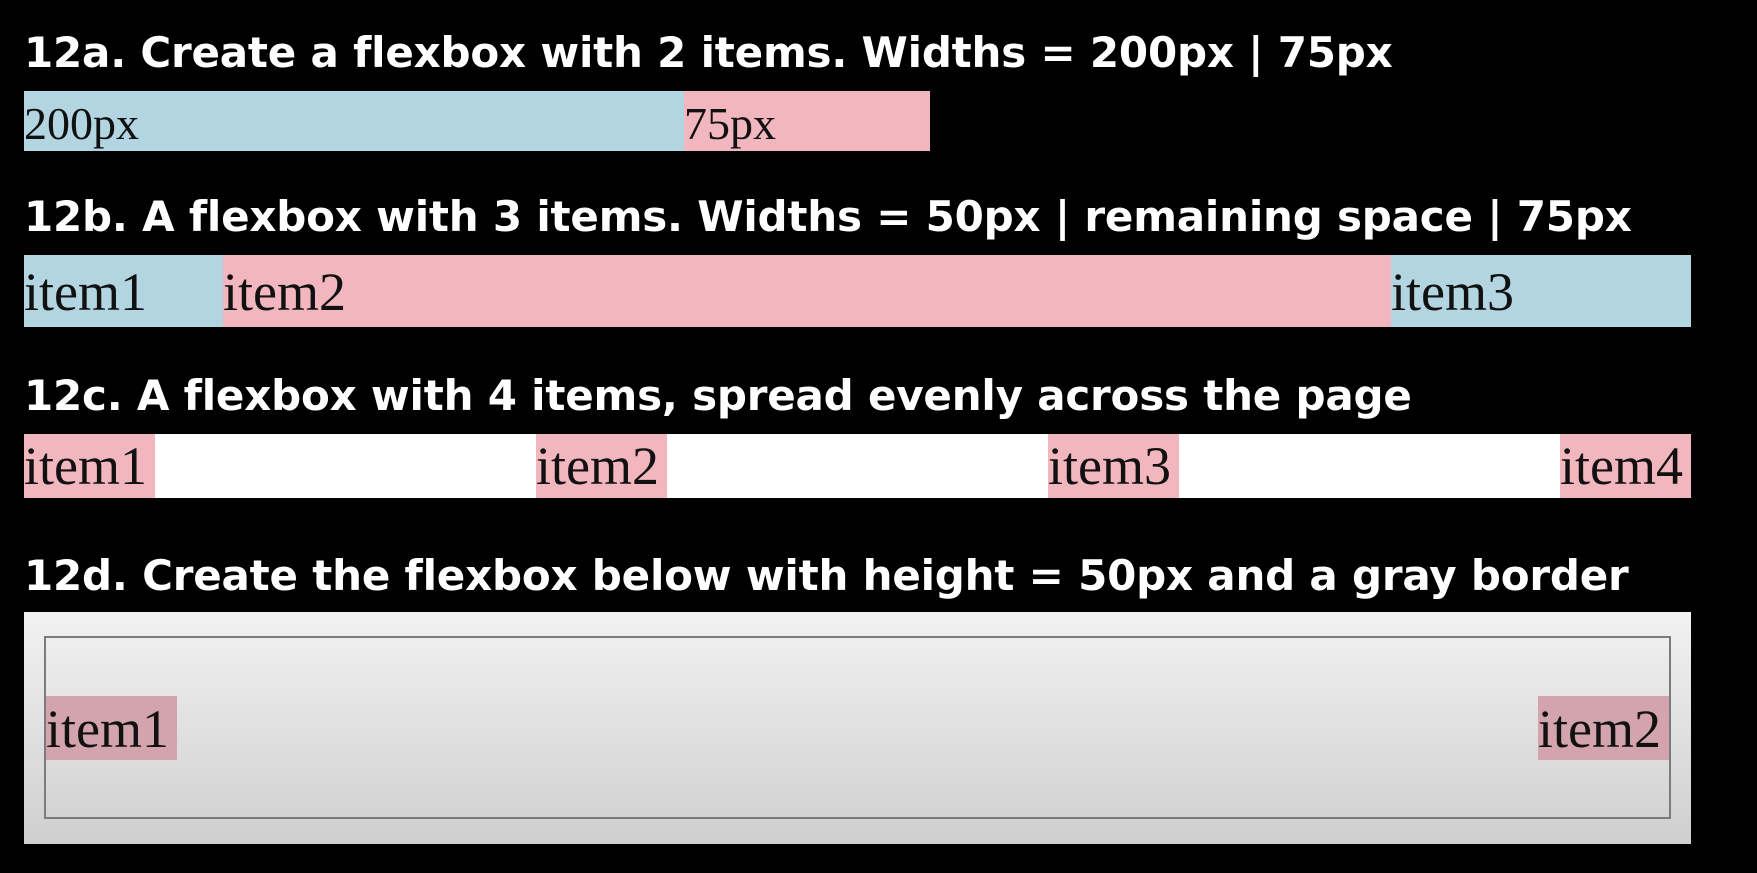  What do you see at coordinates (354, 121) in the screenshot?
I see `flex-item-200px: 200px` at bounding box center [354, 121].